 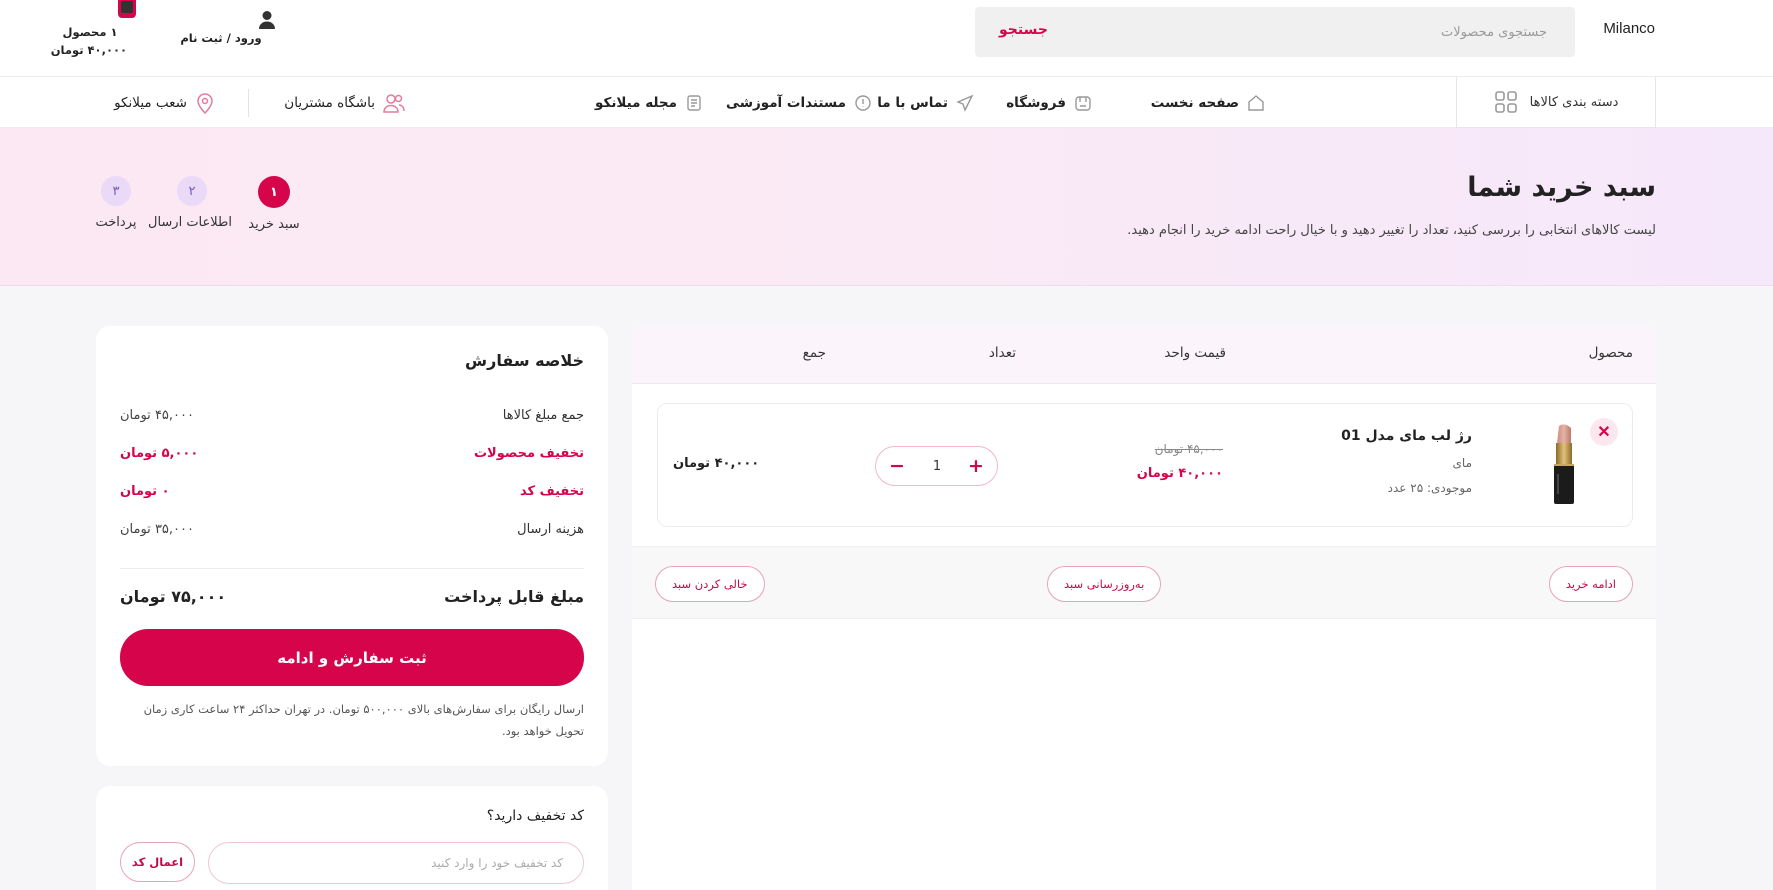 I want to click on update-cart-button: به‌روزرسانی سبد, so click(x=1104, y=584).